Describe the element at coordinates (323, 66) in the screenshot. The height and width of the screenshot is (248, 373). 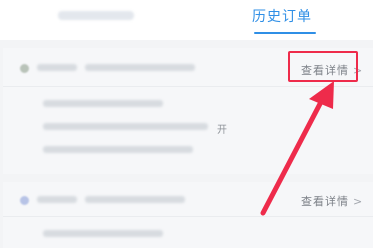
I see `highlight-box` at that location.